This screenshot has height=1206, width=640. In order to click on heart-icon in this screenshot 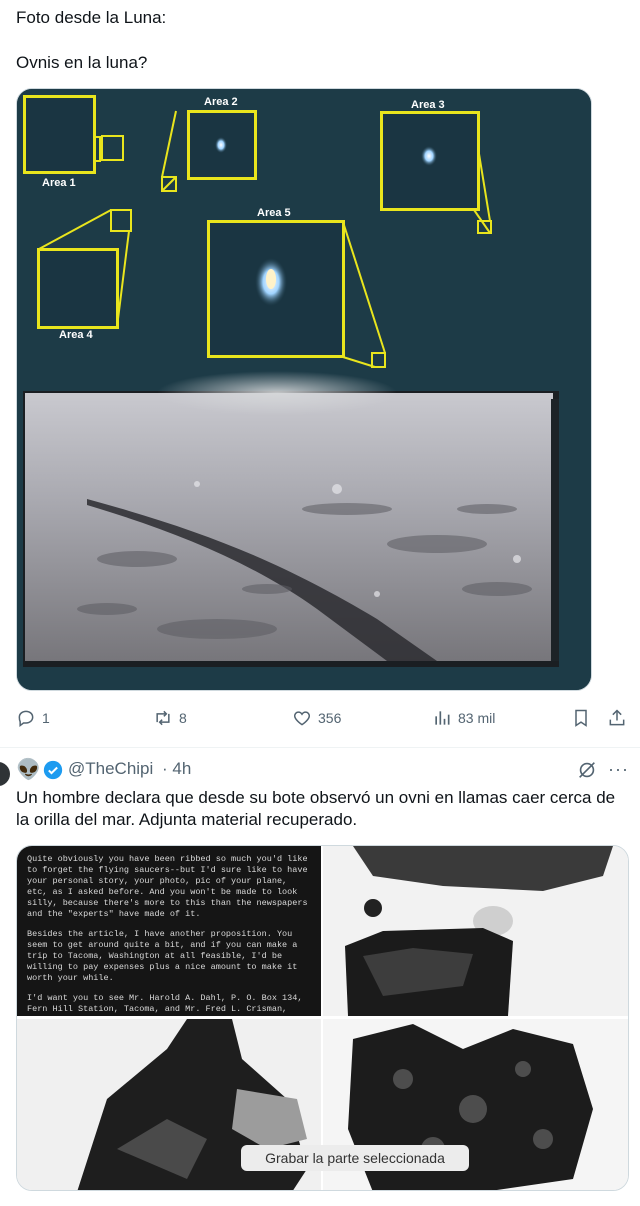, I will do `click(302, 718)`.